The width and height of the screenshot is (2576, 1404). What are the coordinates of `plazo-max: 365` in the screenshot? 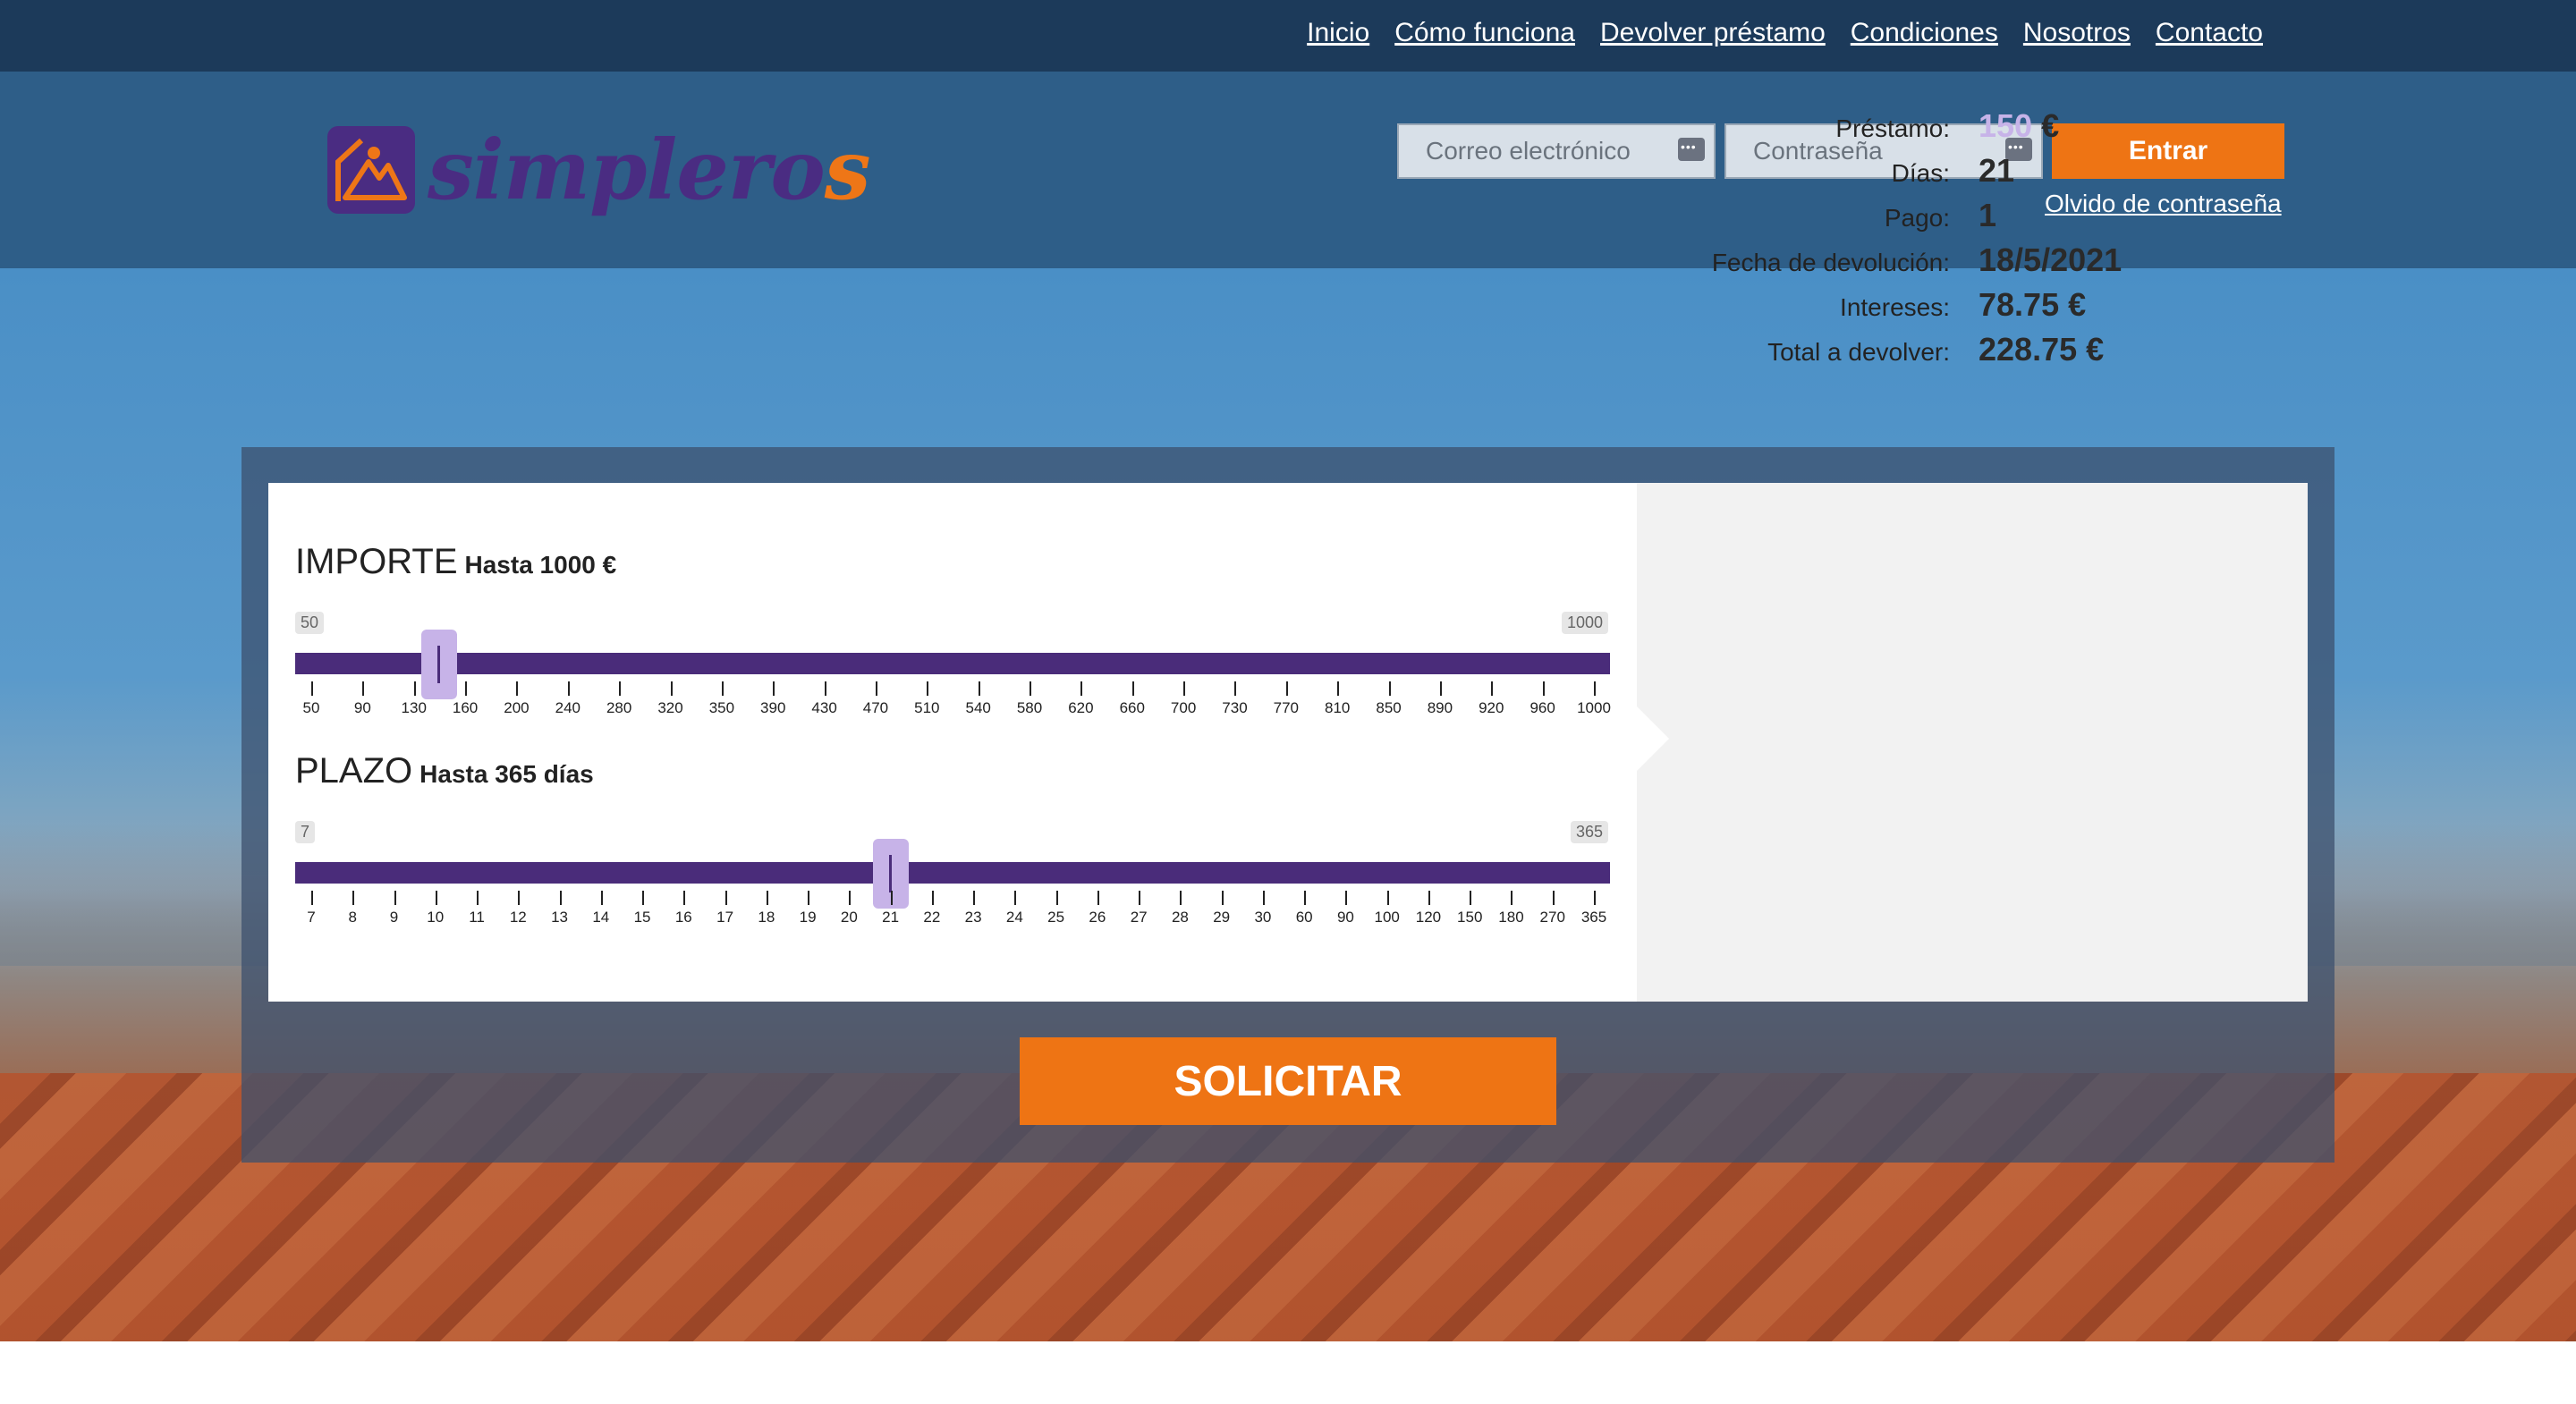 It's located at (1590, 832).